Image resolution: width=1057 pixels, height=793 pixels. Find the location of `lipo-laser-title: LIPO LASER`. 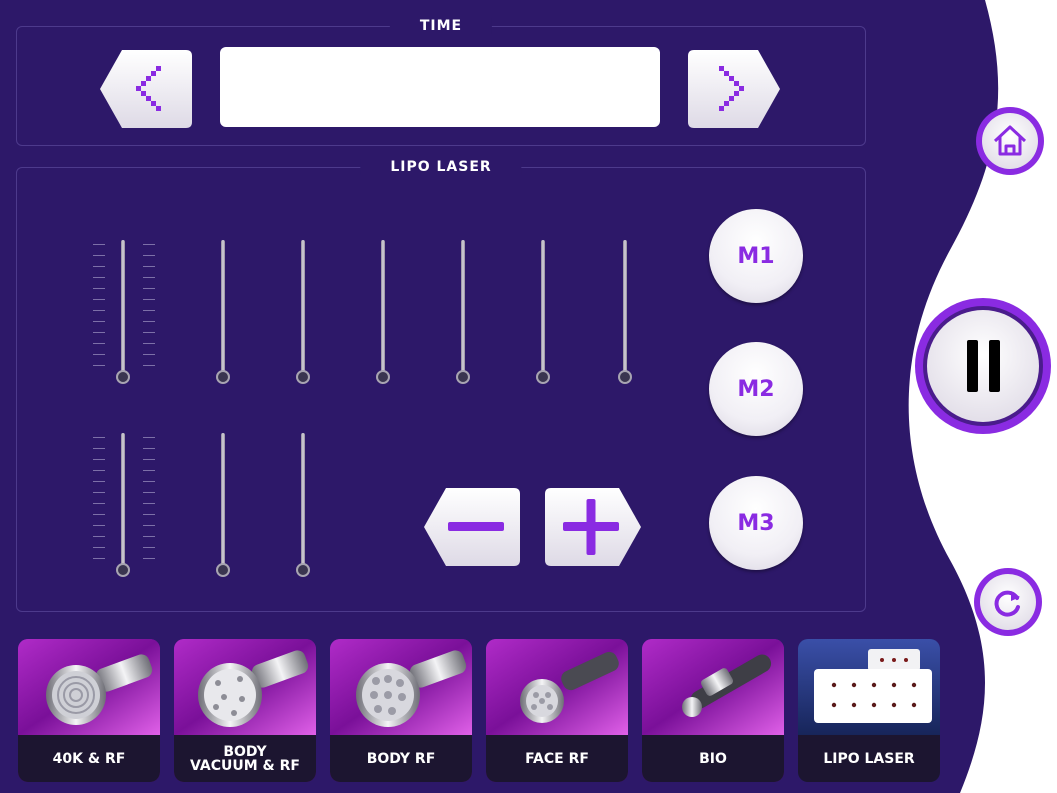

lipo-laser-title: LIPO LASER is located at coordinates (441, 167).